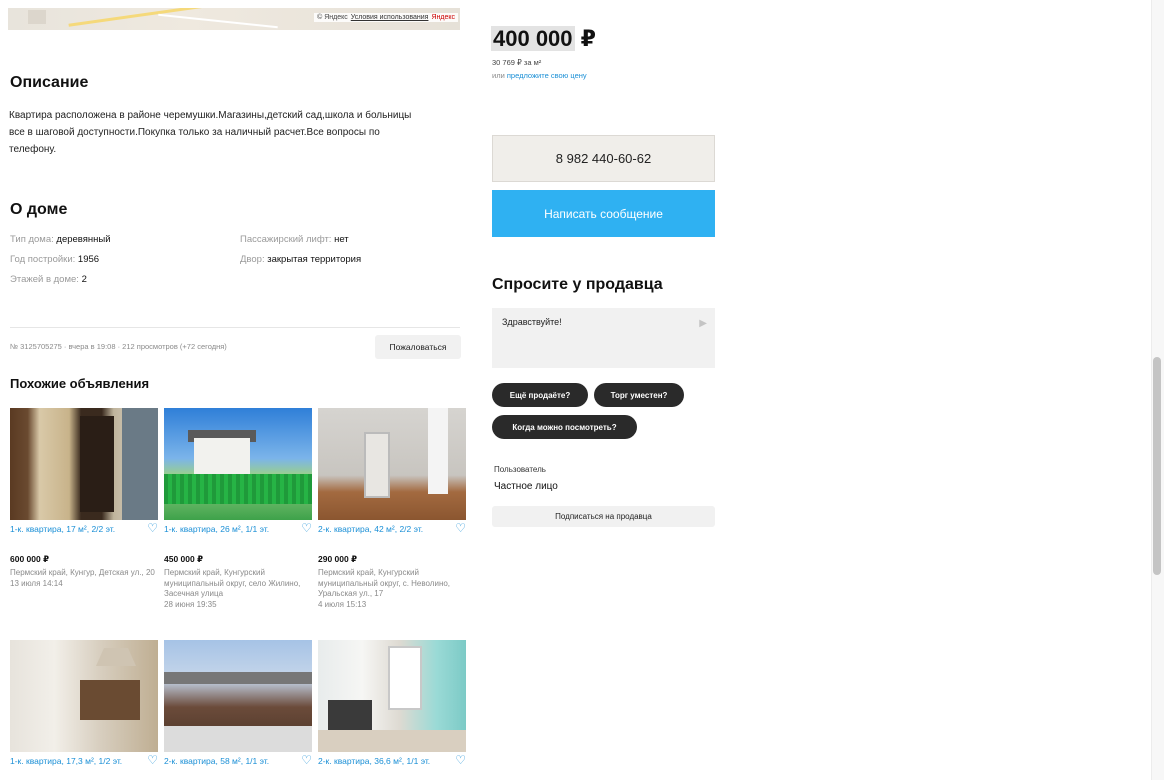 This screenshot has height=780, width=1172. I want to click on map-copyright: © Яндекс, so click(332, 17).